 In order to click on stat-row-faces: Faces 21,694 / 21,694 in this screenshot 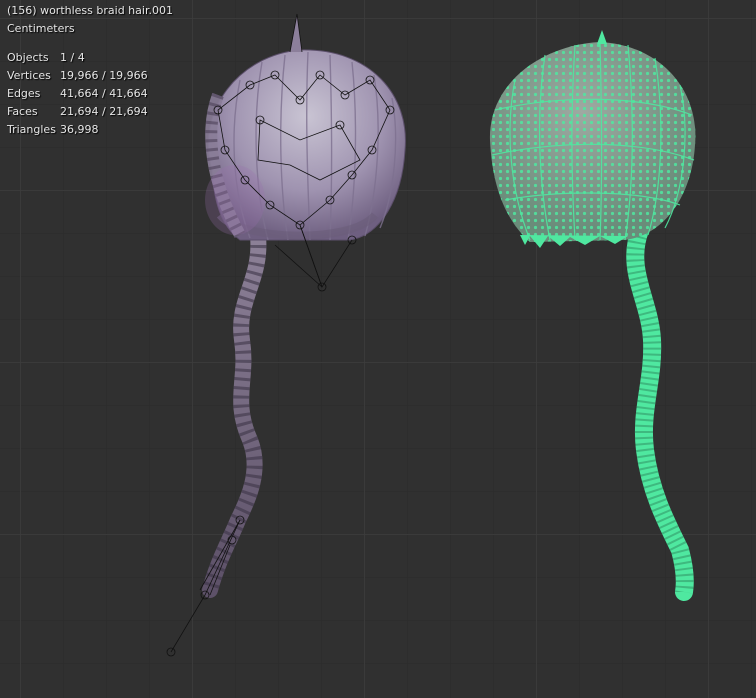, I will do `click(90, 112)`.